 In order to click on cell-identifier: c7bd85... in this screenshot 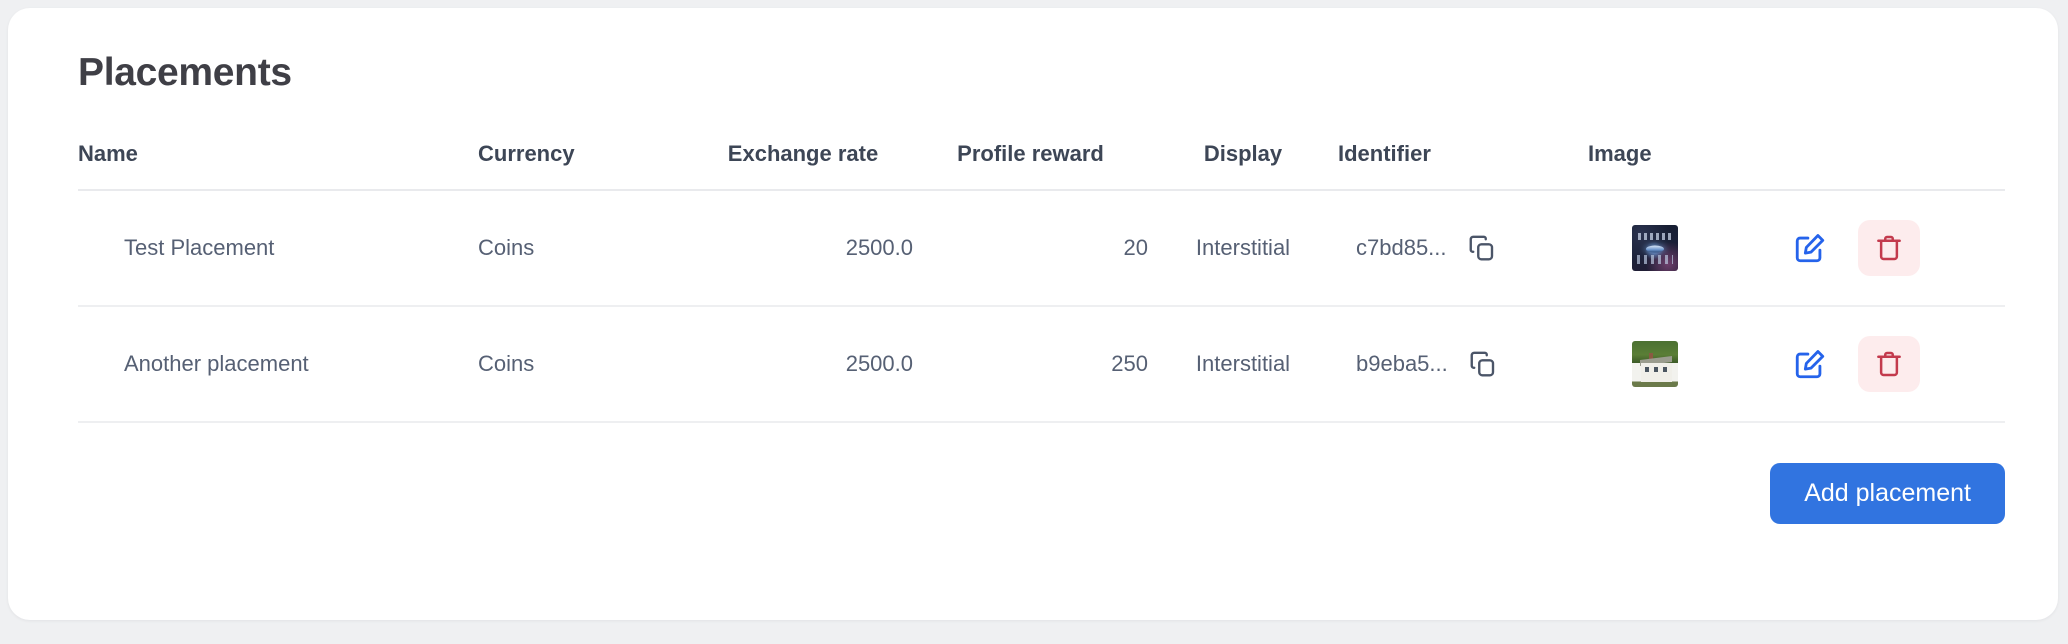, I will do `click(1463, 248)`.